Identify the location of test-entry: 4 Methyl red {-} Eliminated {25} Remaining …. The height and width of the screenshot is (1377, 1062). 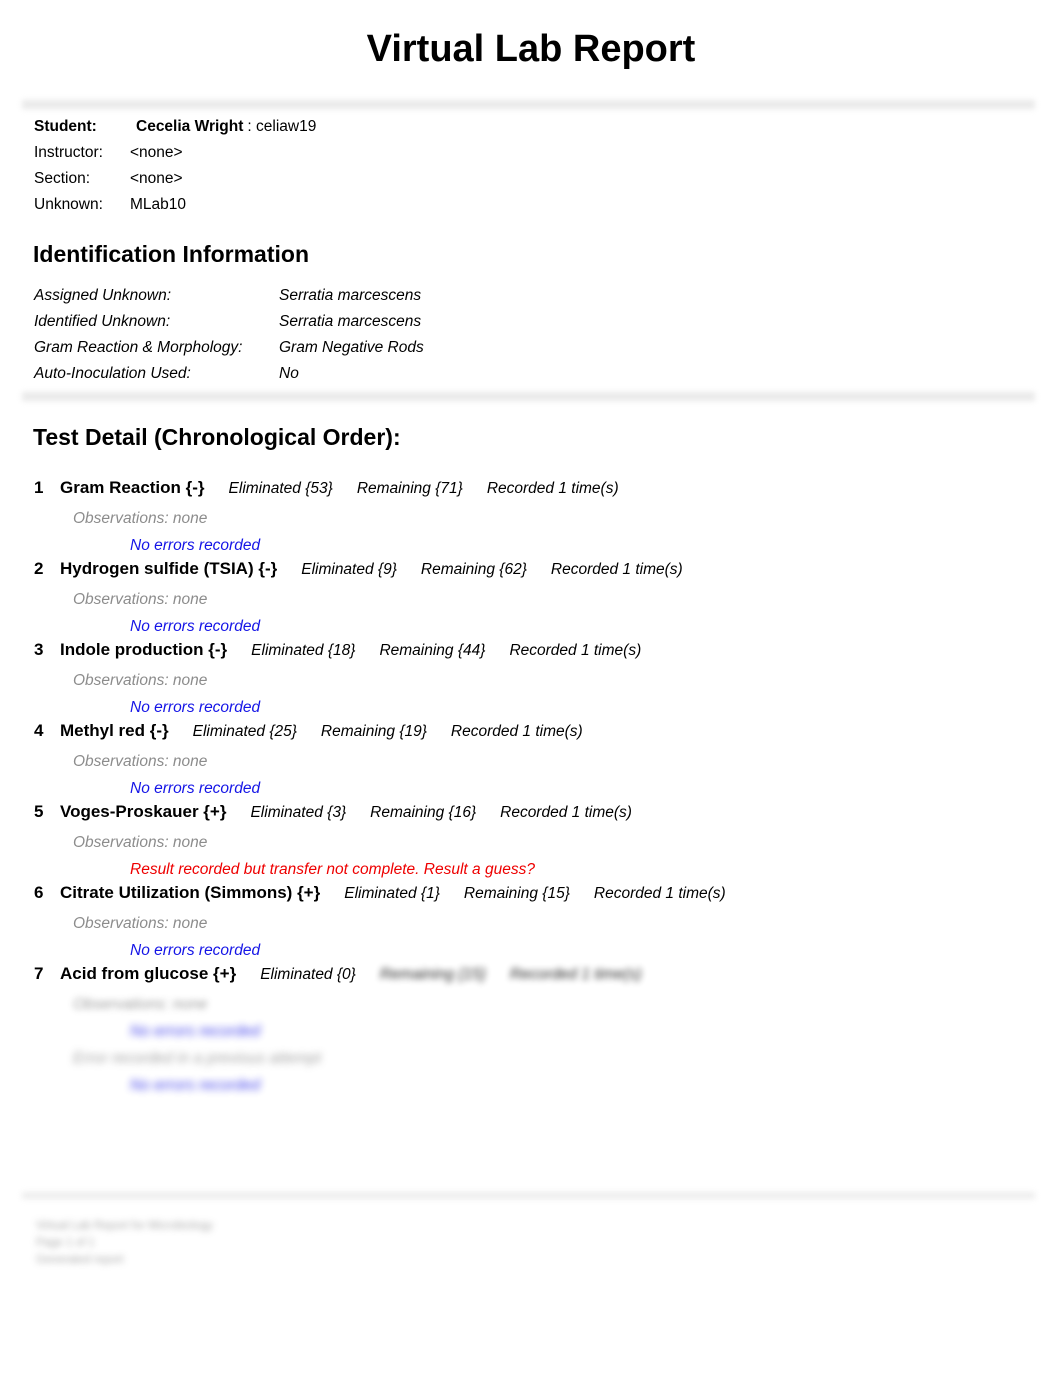
(531, 761).